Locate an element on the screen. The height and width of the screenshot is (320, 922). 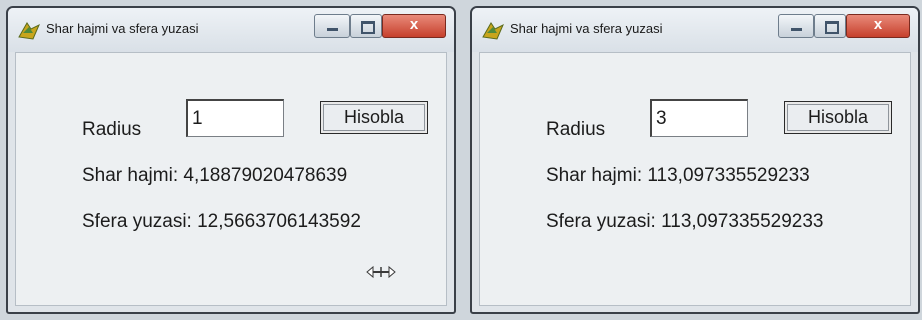
area-result-label: Sfera yuzasi: 12,5663706143592 is located at coordinates (221, 221).